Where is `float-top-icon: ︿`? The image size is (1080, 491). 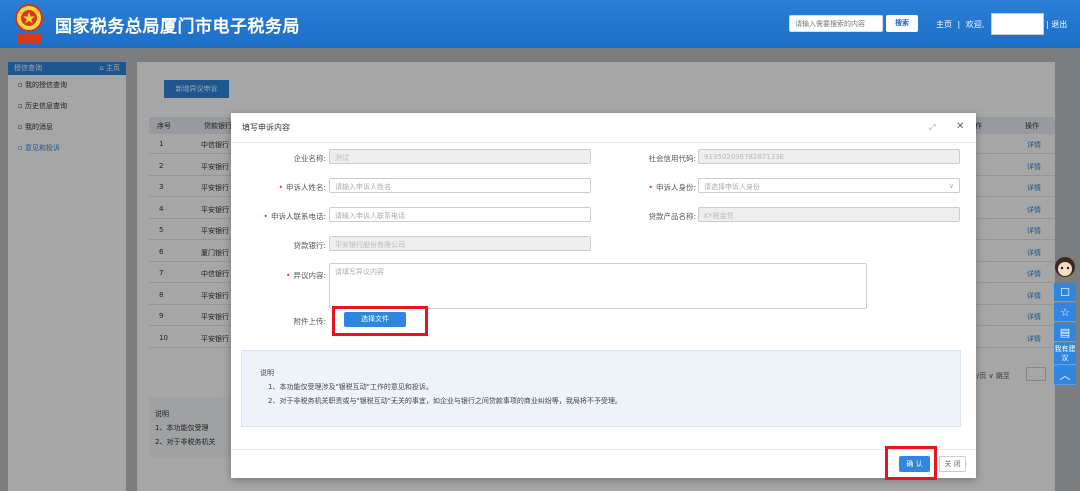 float-top-icon: ︿ is located at coordinates (1065, 375).